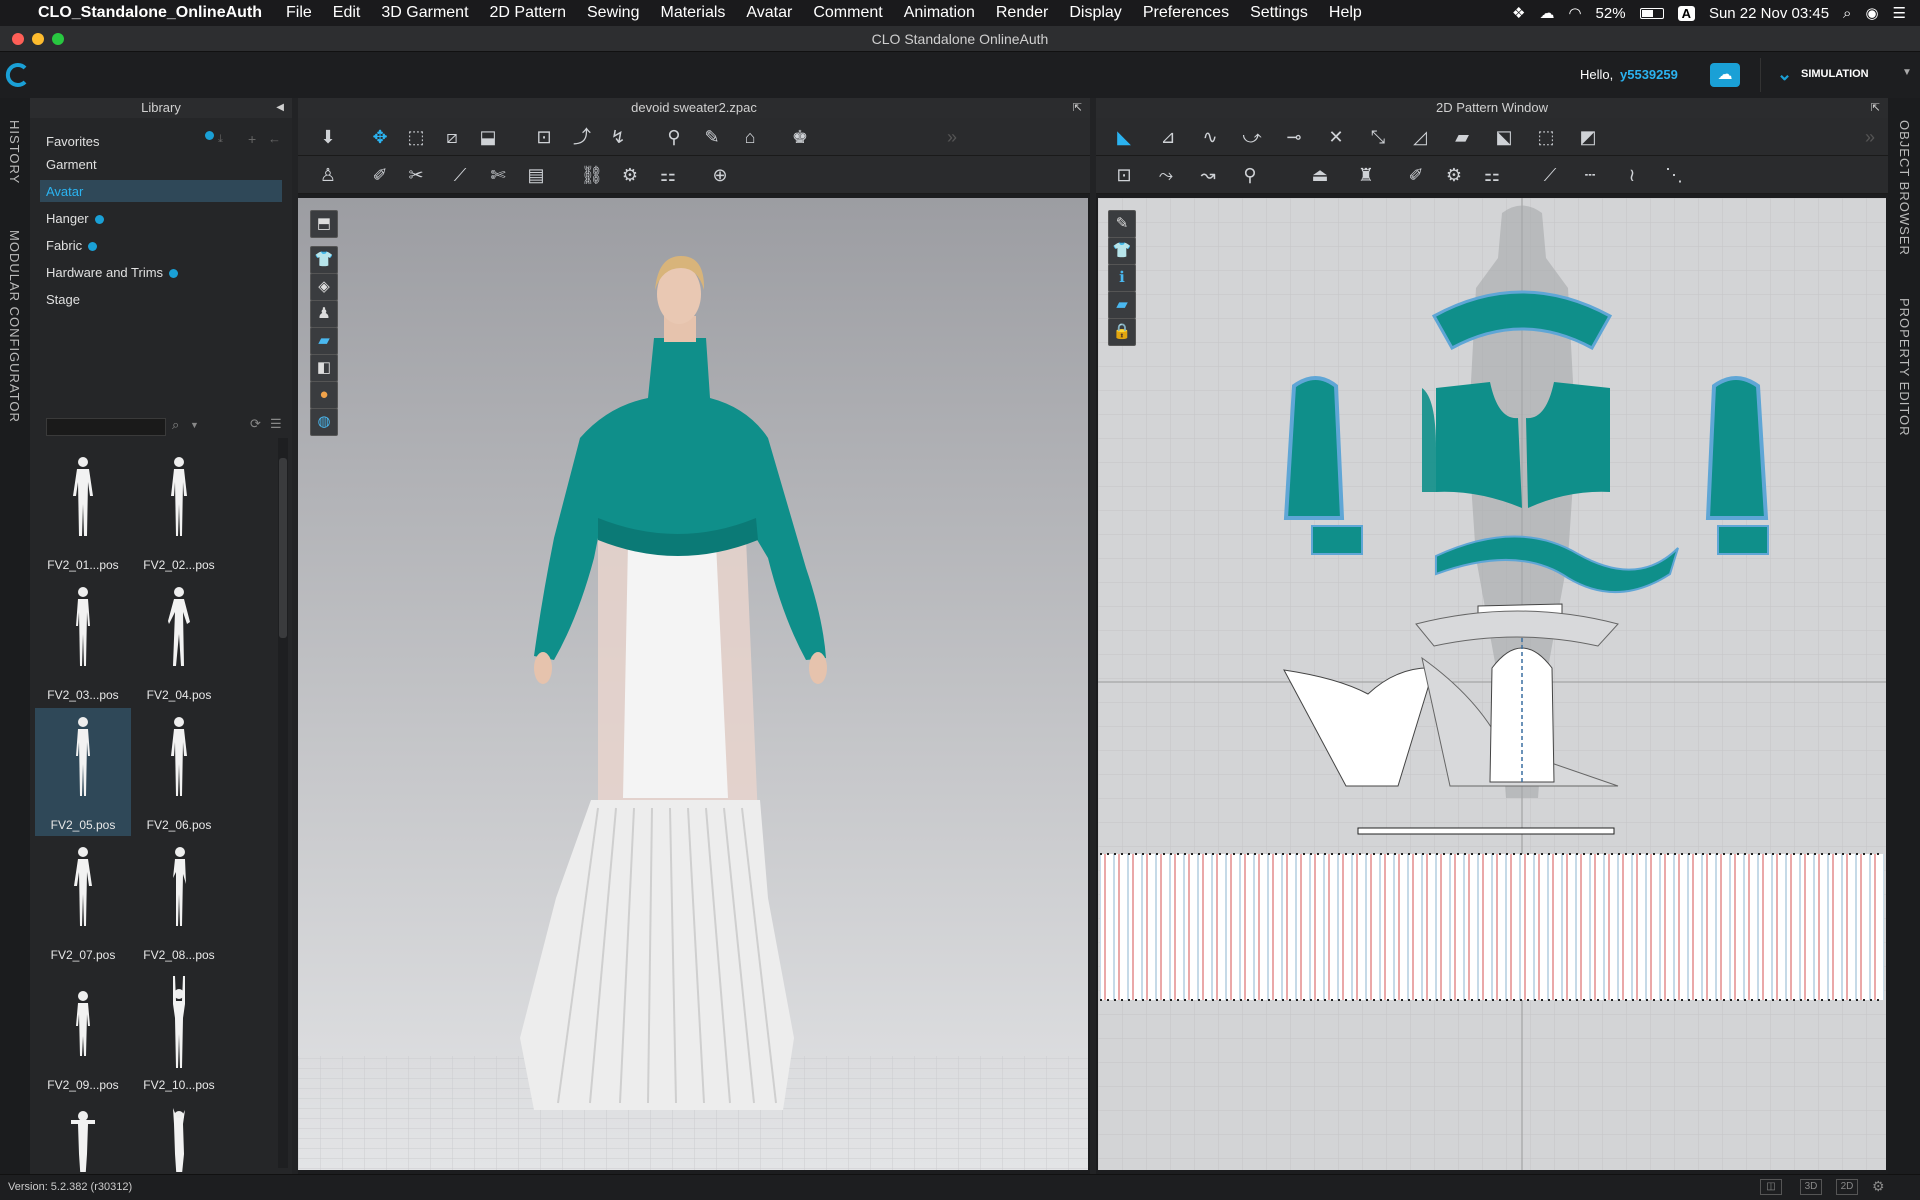  What do you see at coordinates (179, 772) in the screenshot?
I see `avatar-thumbnail: FV2_06.pos` at bounding box center [179, 772].